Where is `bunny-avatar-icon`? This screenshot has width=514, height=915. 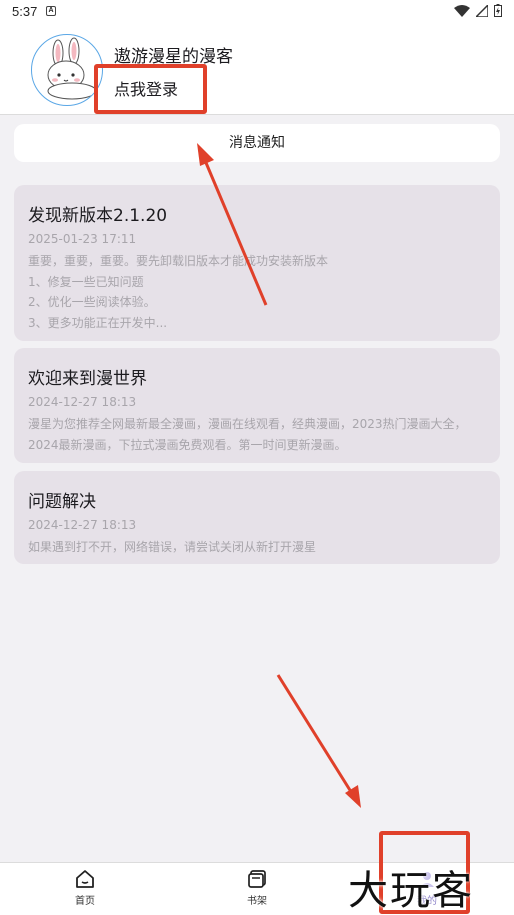 bunny-avatar-icon is located at coordinates (72, 68).